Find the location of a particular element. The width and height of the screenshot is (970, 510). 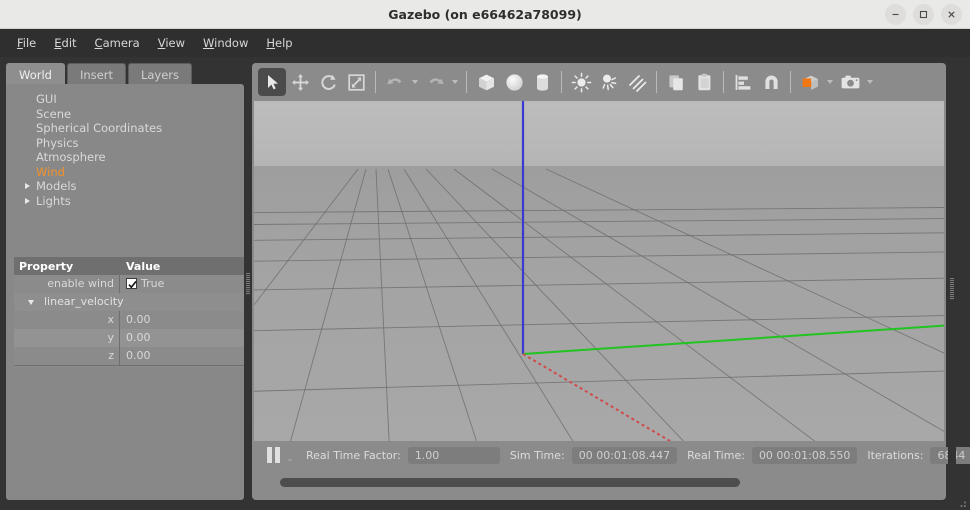

snap-button is located at coordinates (771, 82).